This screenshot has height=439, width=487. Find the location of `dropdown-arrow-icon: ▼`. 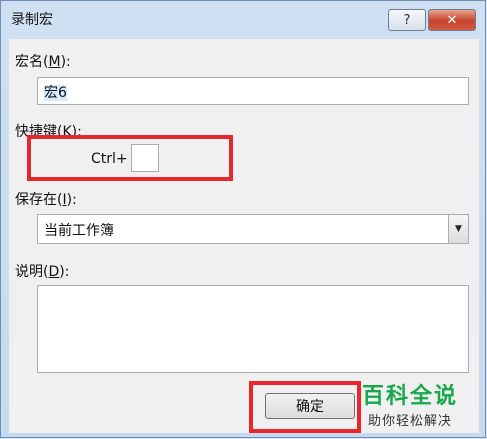

dropdown-arrow-icon: ▼ is located at coordinates (458, 229).